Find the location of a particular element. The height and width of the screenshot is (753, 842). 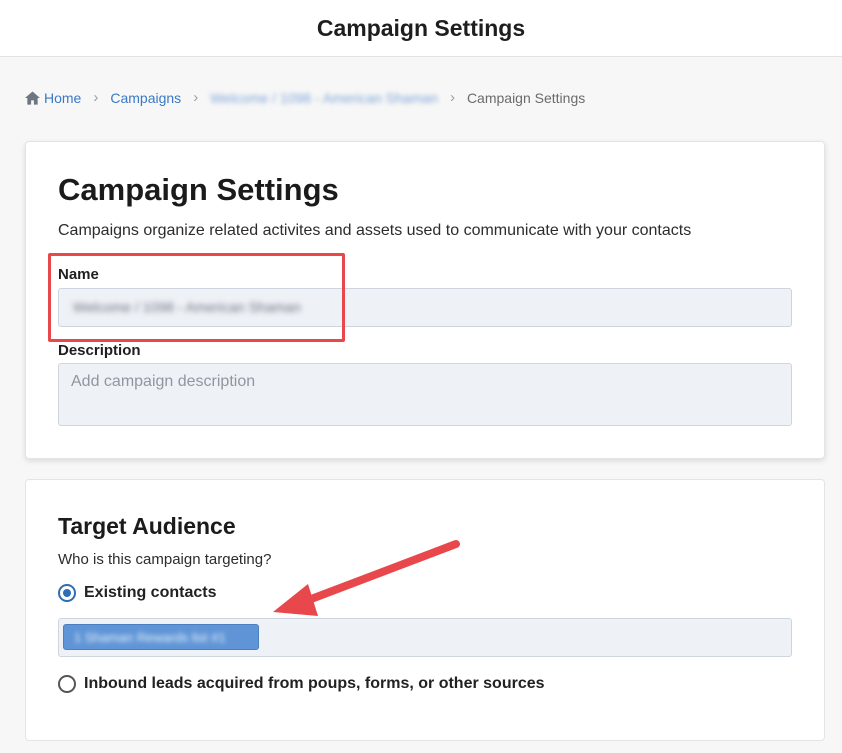

top-bar: Campaign Settings is located at coordinates (421, 28).